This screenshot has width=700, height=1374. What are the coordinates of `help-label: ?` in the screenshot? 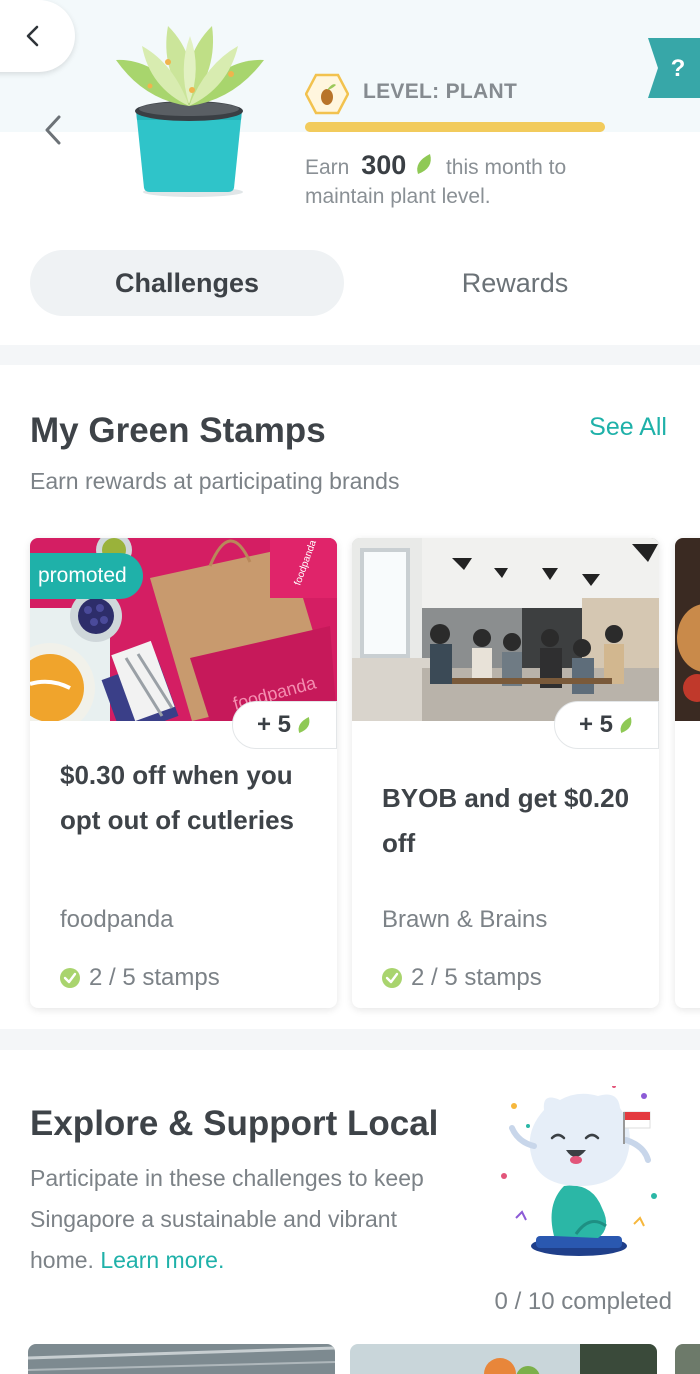 It's located at (678, 68).